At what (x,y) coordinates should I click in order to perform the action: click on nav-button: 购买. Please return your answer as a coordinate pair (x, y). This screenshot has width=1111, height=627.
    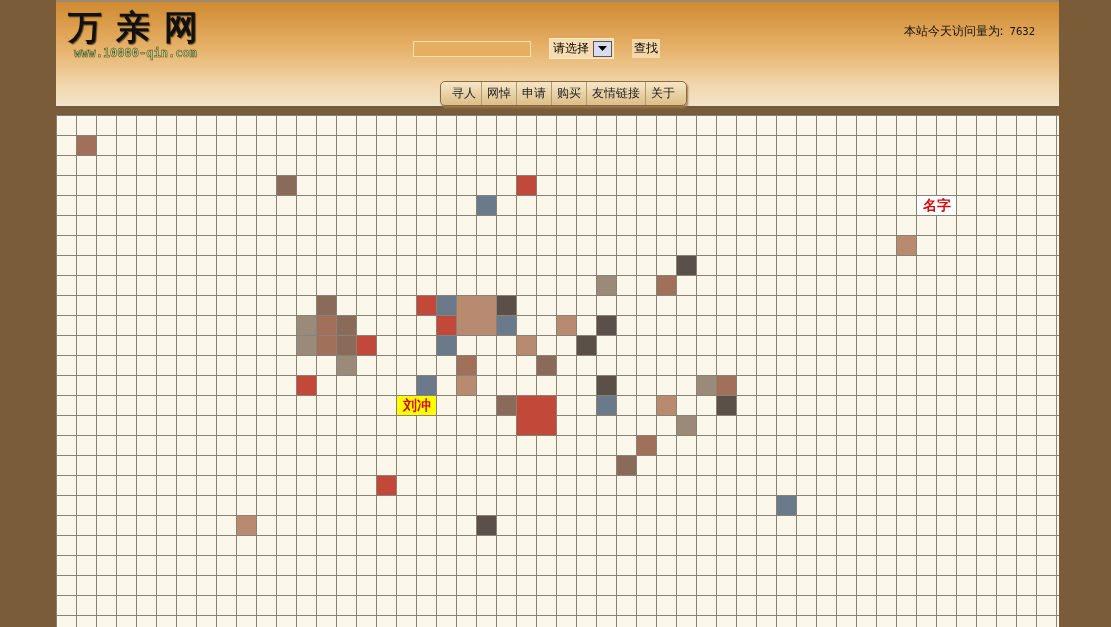
    Looking at the image, I should click on (568, 93).